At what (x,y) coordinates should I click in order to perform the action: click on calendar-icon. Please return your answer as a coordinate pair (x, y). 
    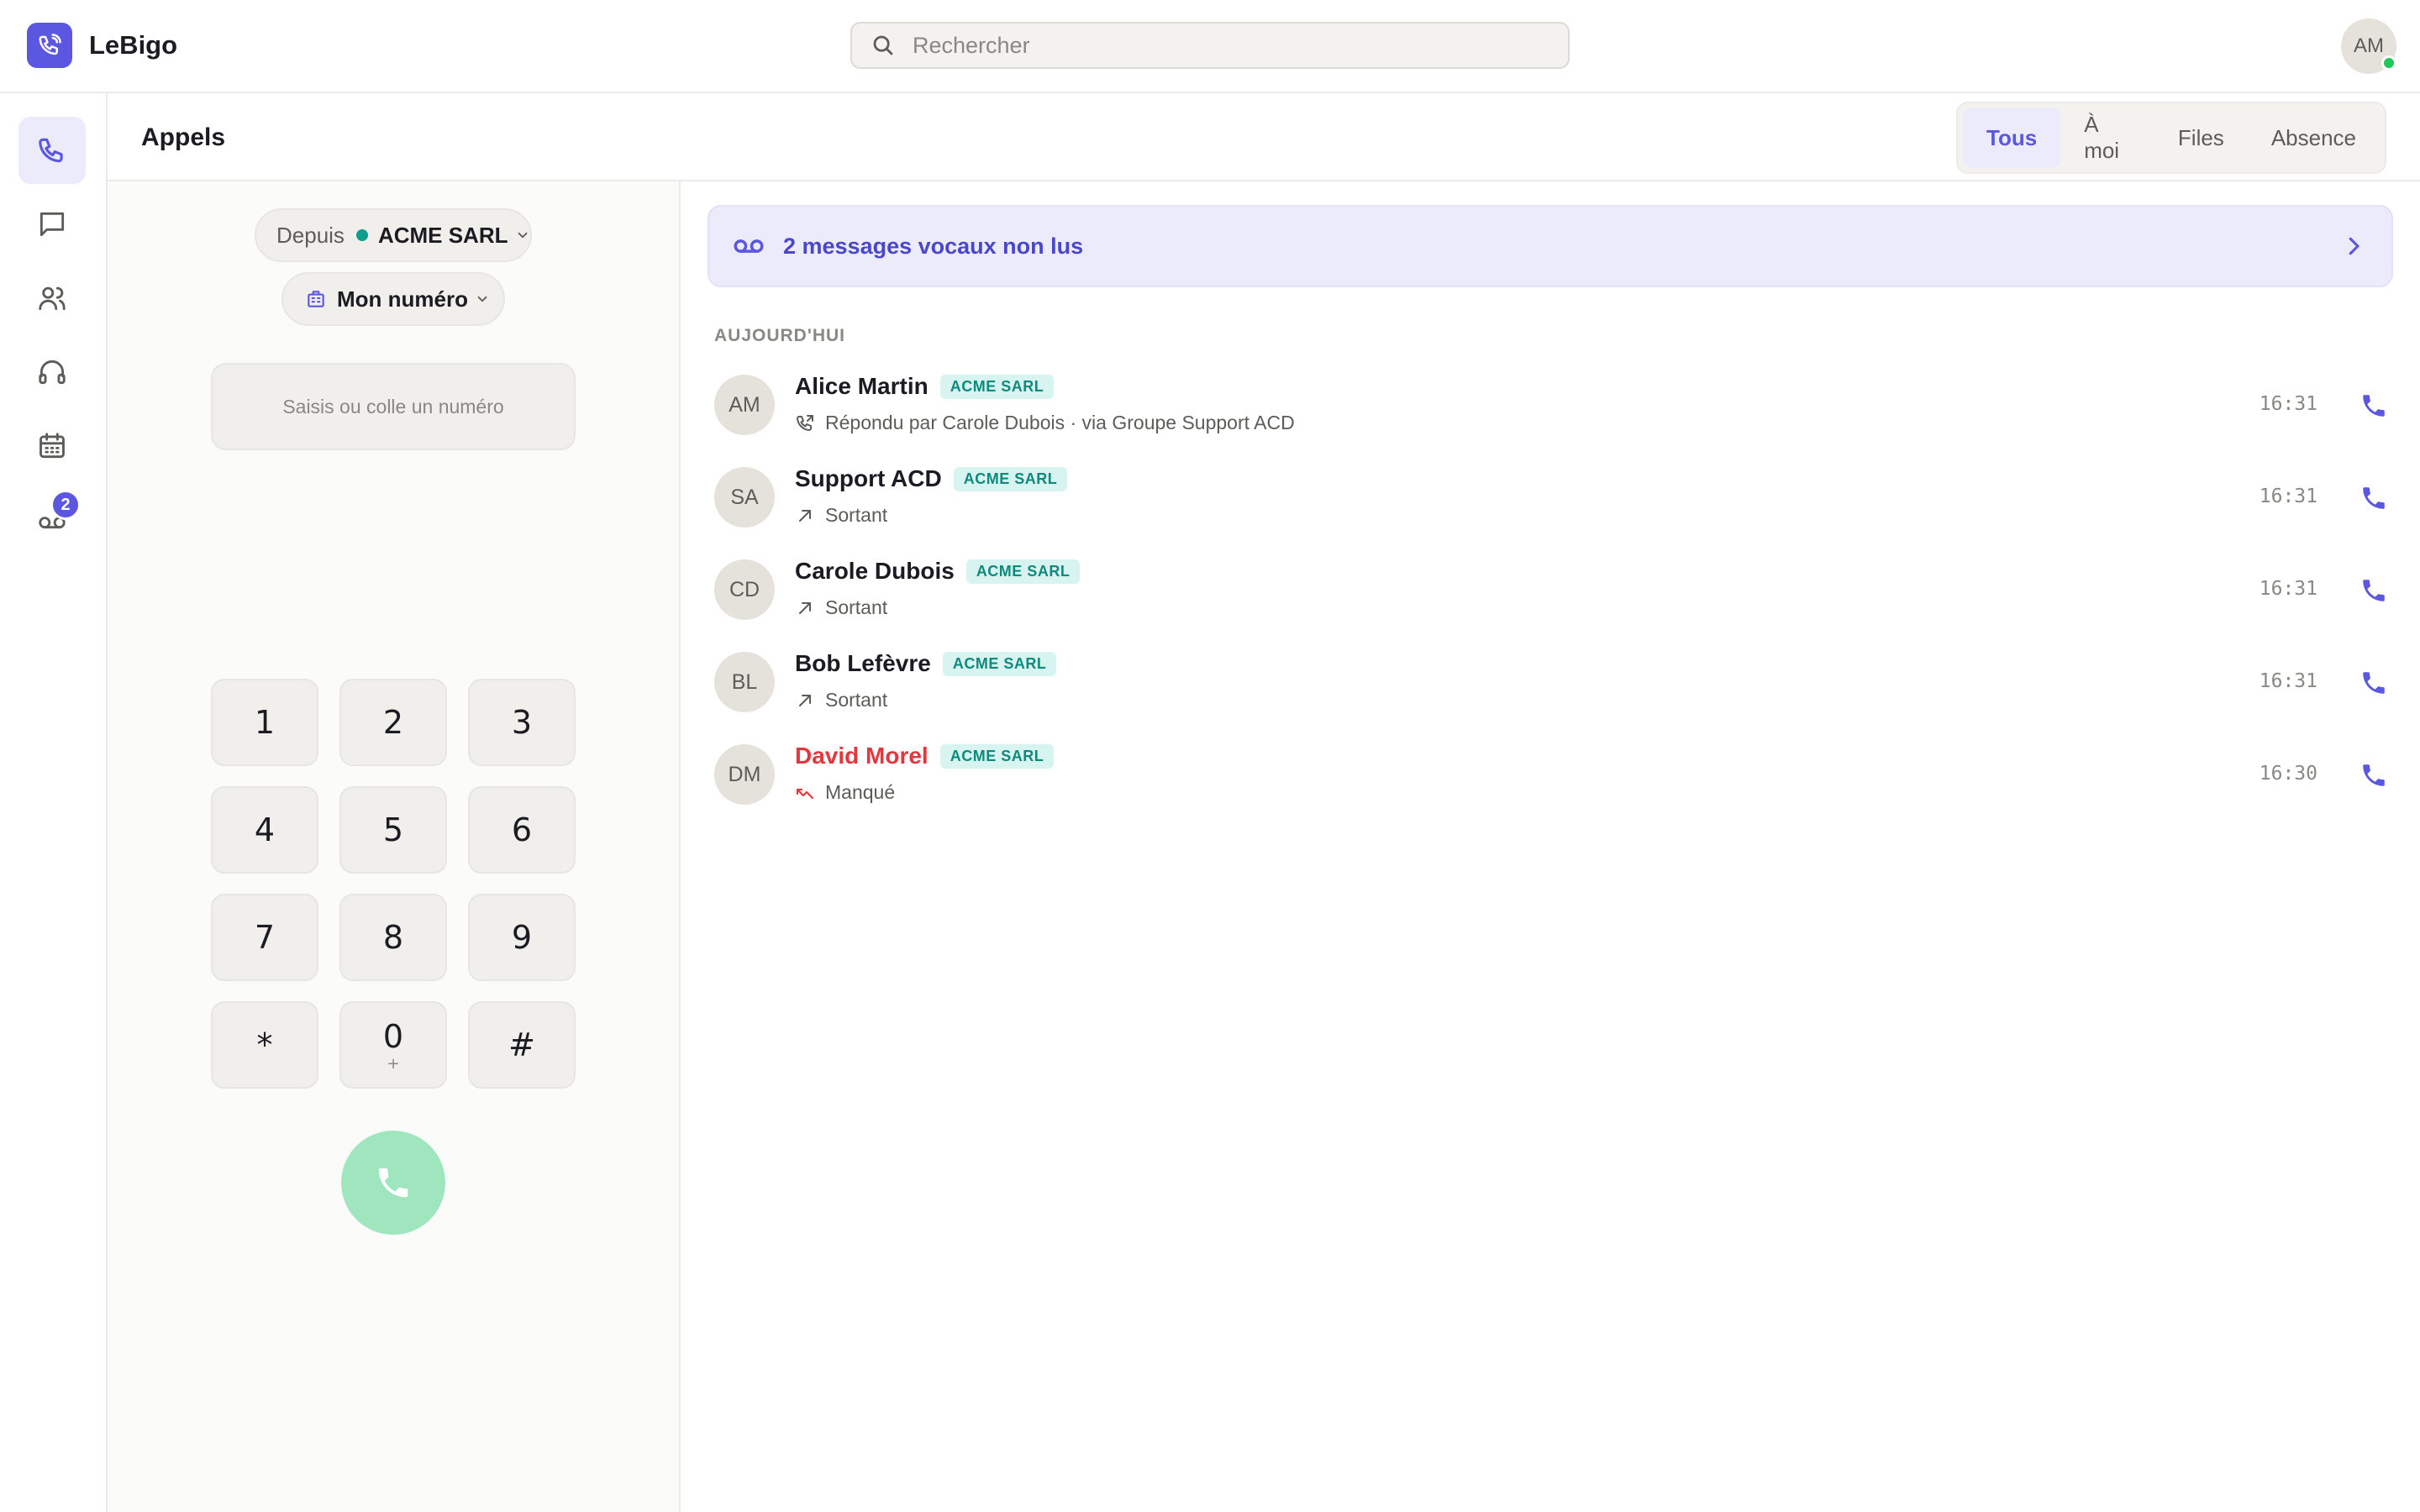
    Looking at the image, I should click on (52, 446).